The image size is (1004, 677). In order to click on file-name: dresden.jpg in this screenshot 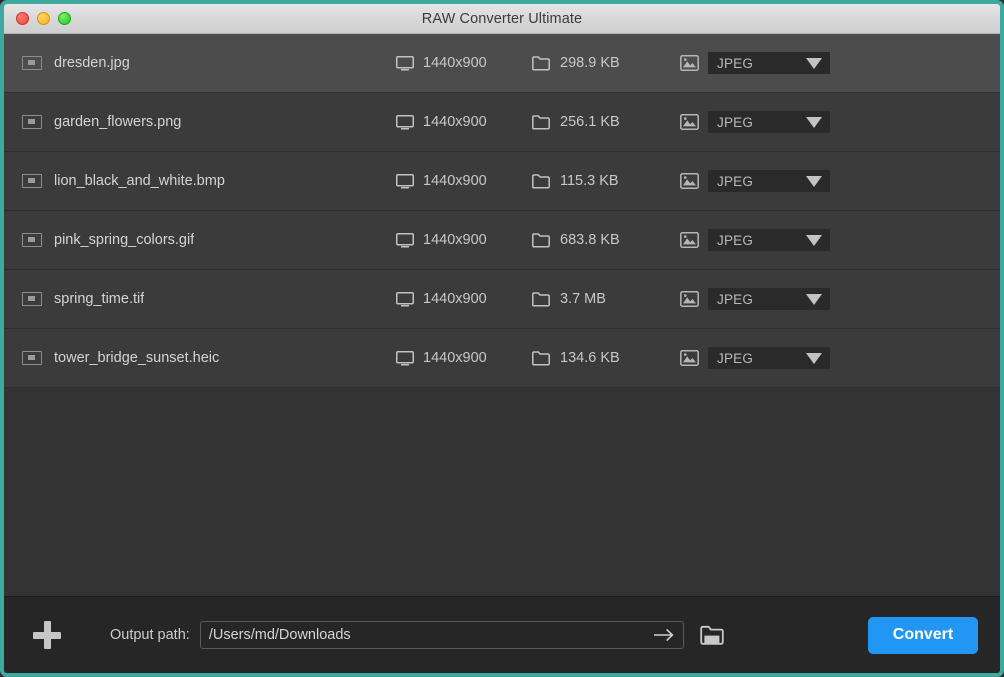, I will do `click(92, 63)`.